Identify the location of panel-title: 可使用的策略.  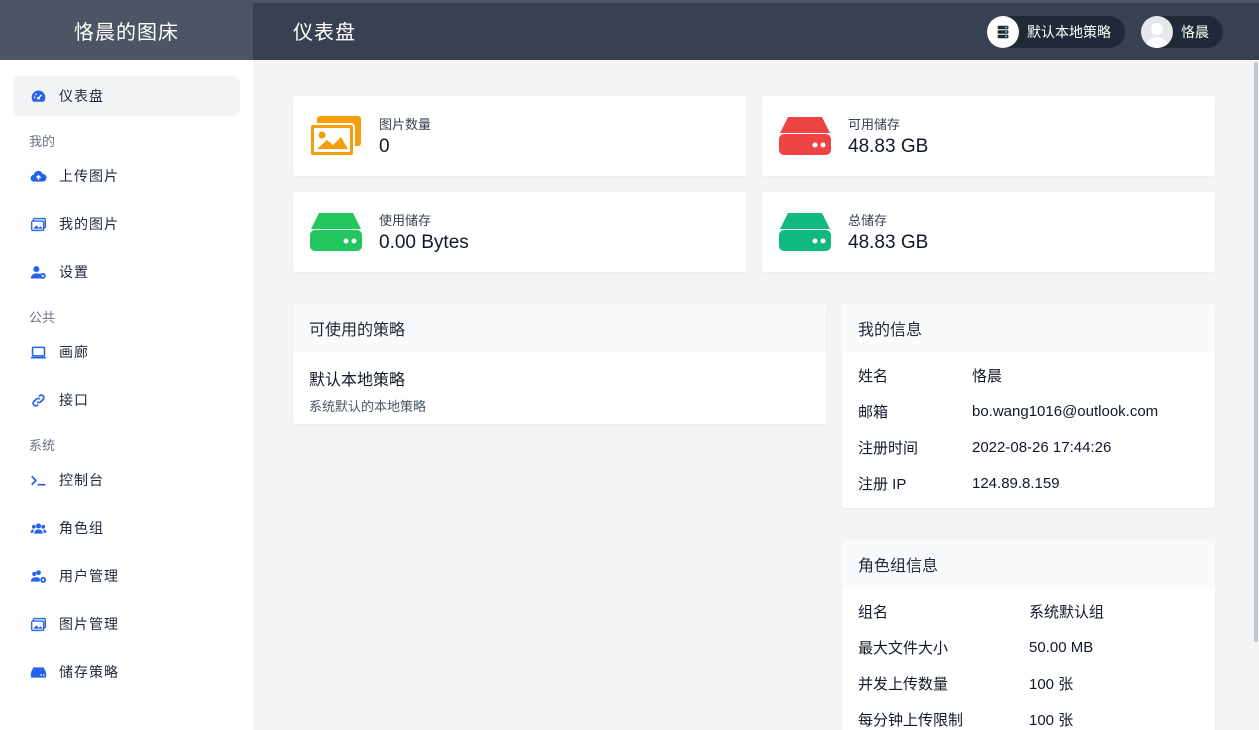
(559, 328).